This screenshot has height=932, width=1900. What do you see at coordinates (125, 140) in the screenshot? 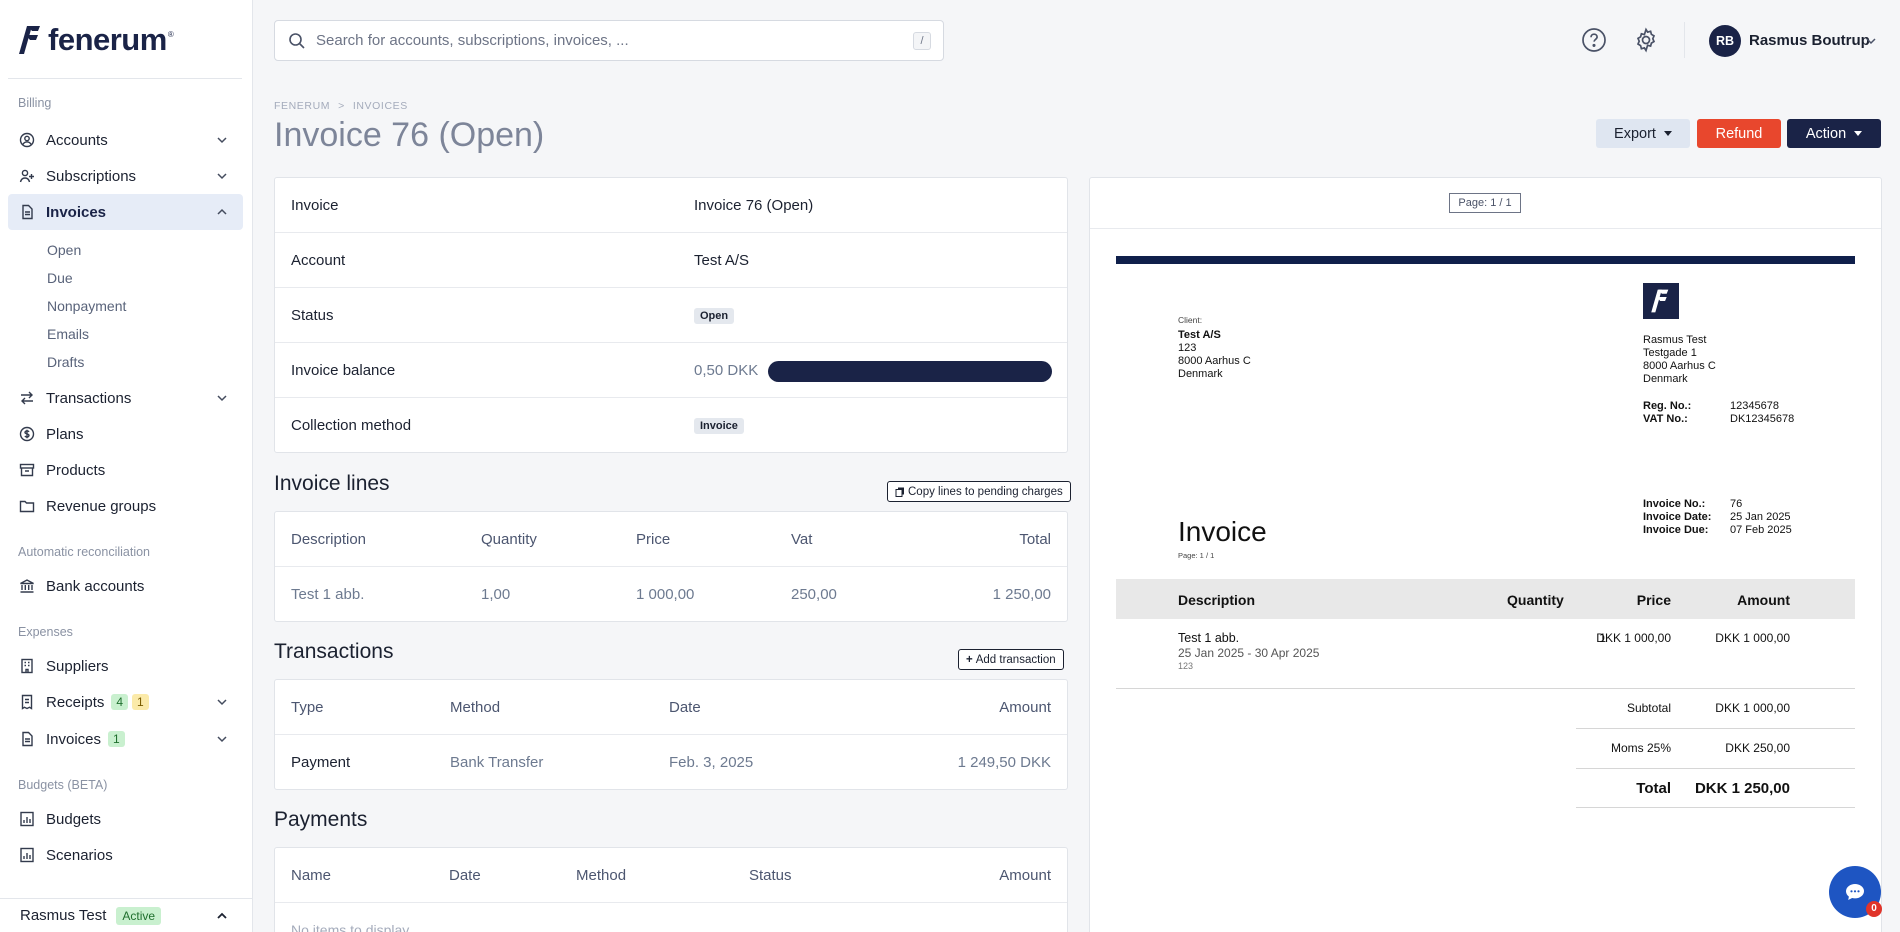
I see `sidebar-item-accounts: Accounts` at bounding box center [125, 140].